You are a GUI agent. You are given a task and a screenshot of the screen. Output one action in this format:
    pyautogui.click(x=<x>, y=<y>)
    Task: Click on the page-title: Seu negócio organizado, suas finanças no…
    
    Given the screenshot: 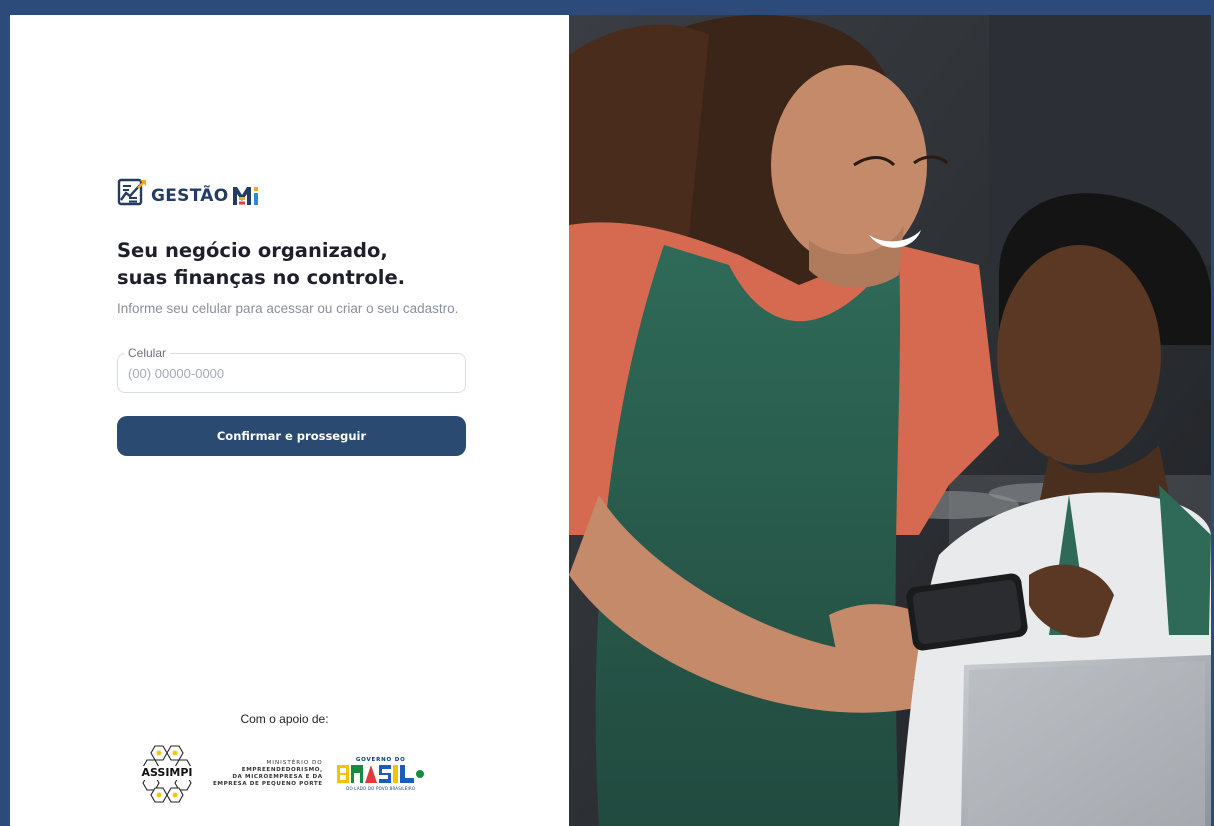 What is the action you would take?
    pyautogui.click(x=327, y=264)
    